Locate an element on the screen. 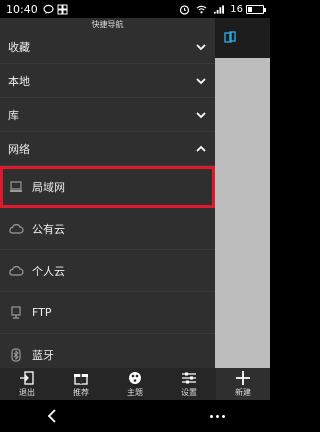 The width and height of the screenshot is (320, 432). section-label: 本地 is located at coordinates (19, 81).